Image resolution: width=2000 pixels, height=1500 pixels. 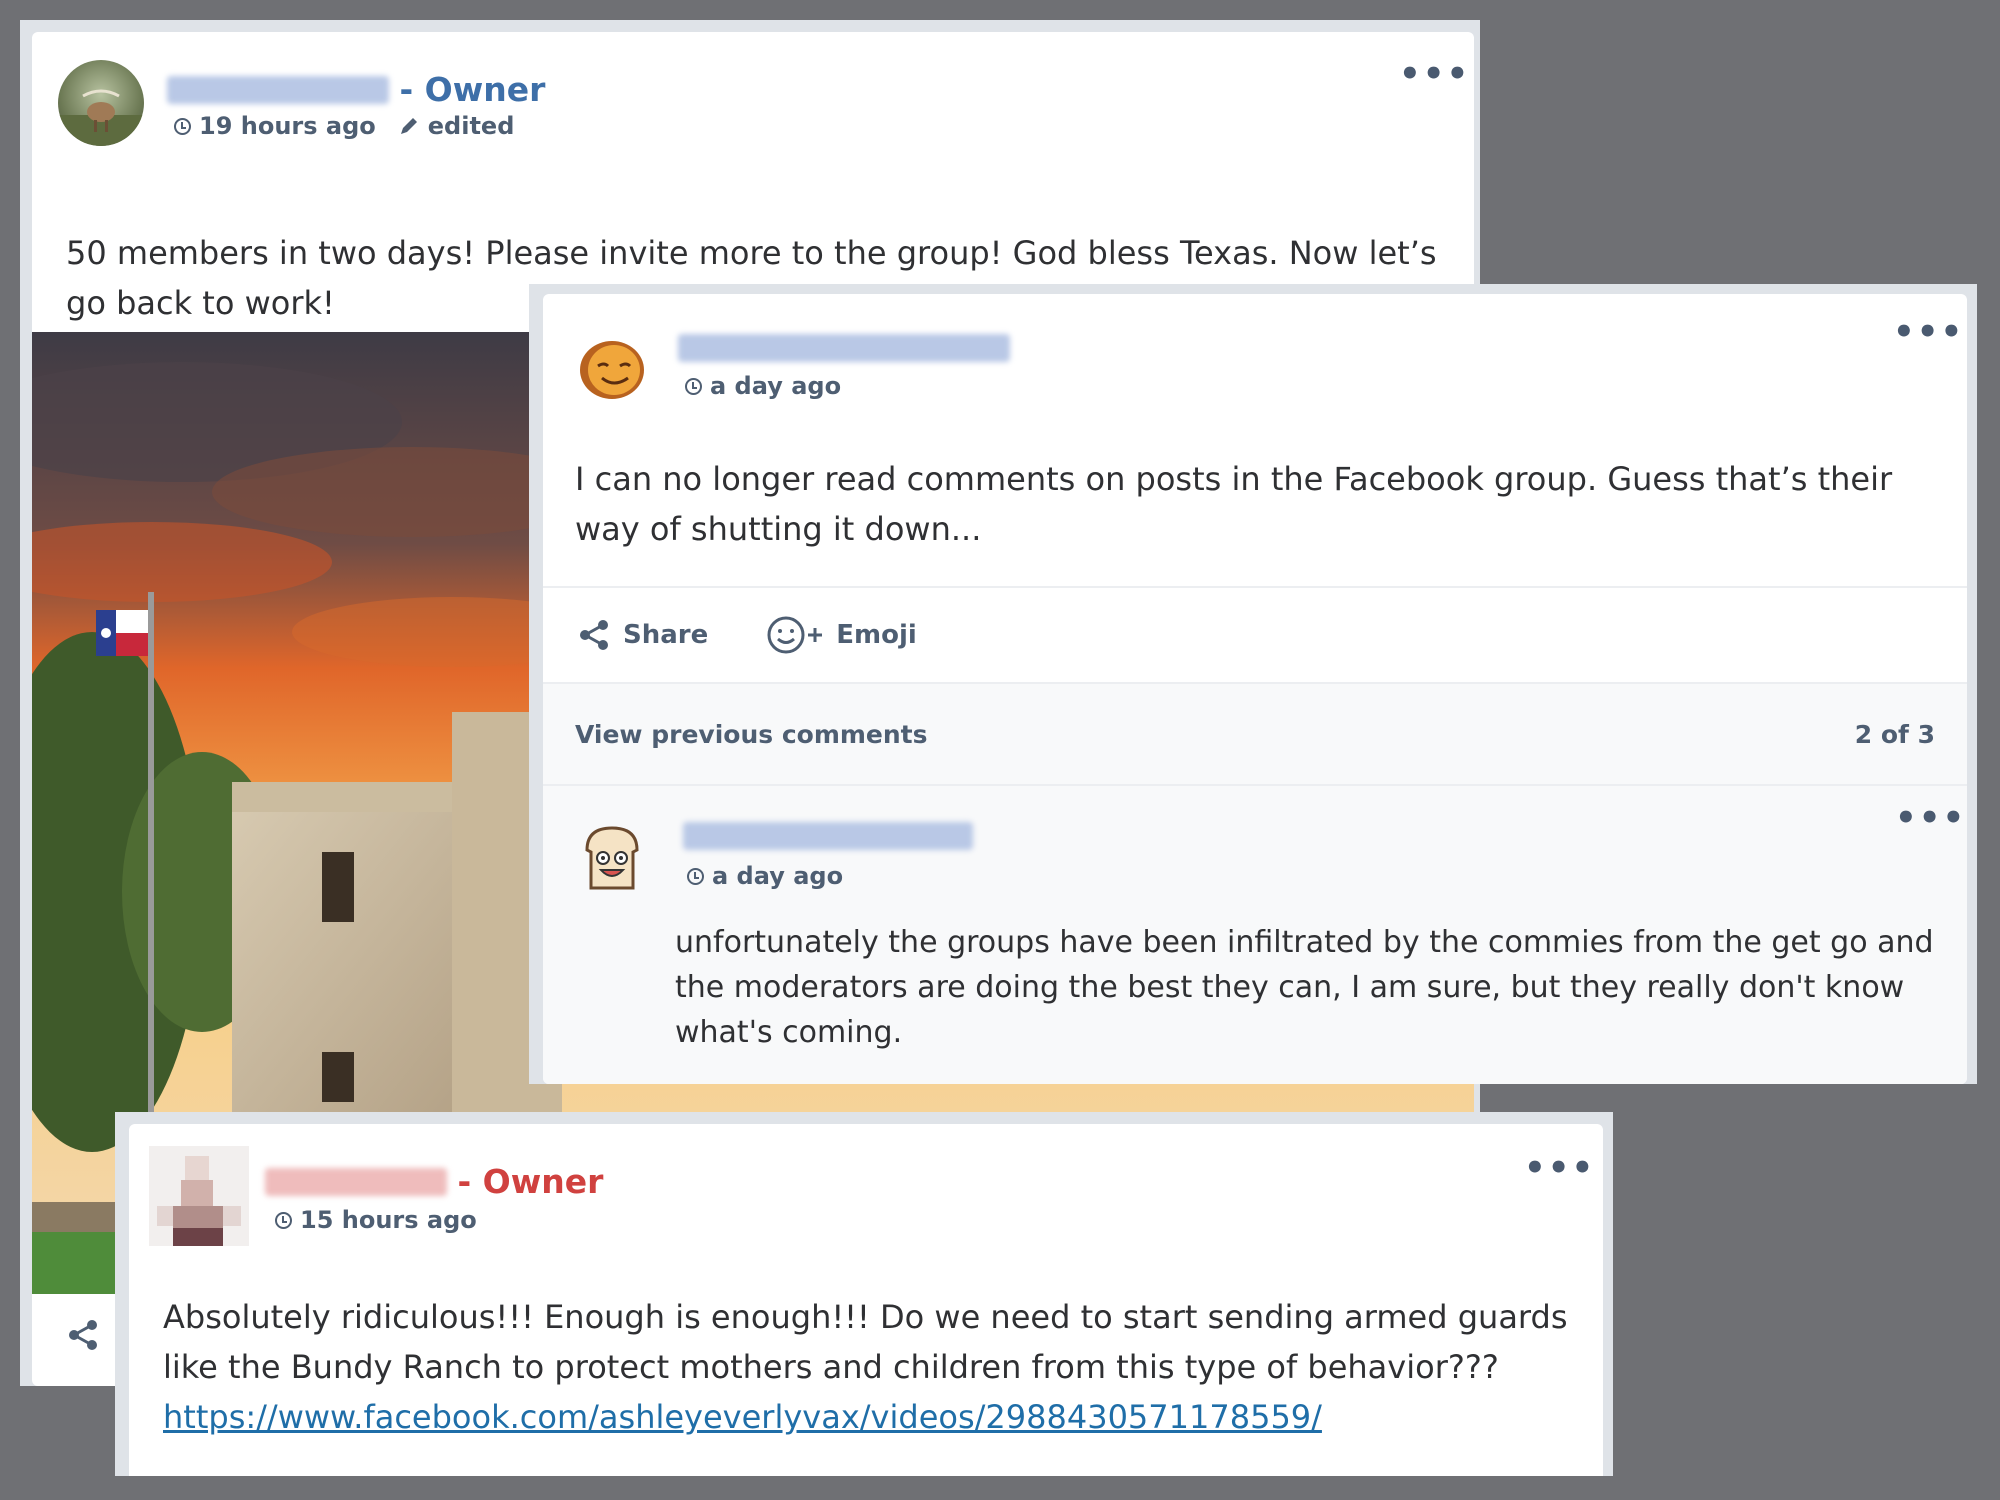 I want to click on post-1-more-options-icon: •••, so click(x=1434, y=74).